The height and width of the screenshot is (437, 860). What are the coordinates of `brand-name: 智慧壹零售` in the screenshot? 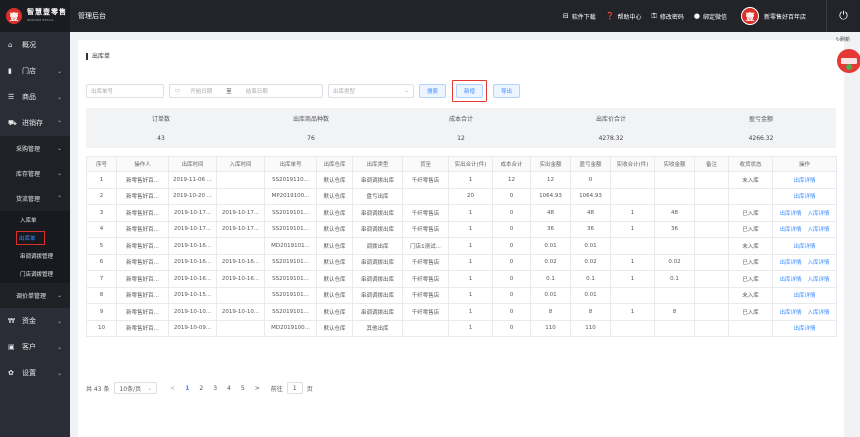 It's located at (47, 12).